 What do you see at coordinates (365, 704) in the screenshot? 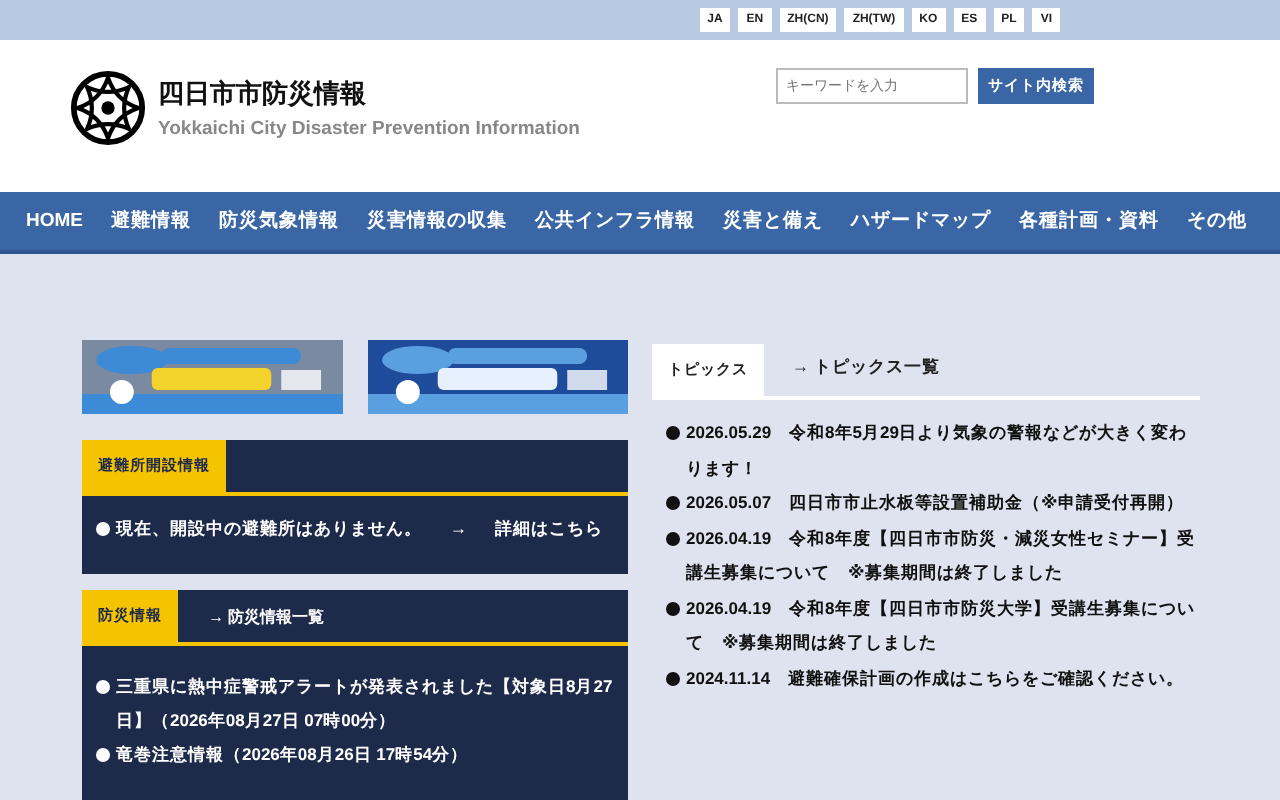
I see `news-link: 三重県に熱中症警戒アラートが発表されました【対象日8月27日】（2026年08月27日 07時00分）` at bounding box center [365, 704].